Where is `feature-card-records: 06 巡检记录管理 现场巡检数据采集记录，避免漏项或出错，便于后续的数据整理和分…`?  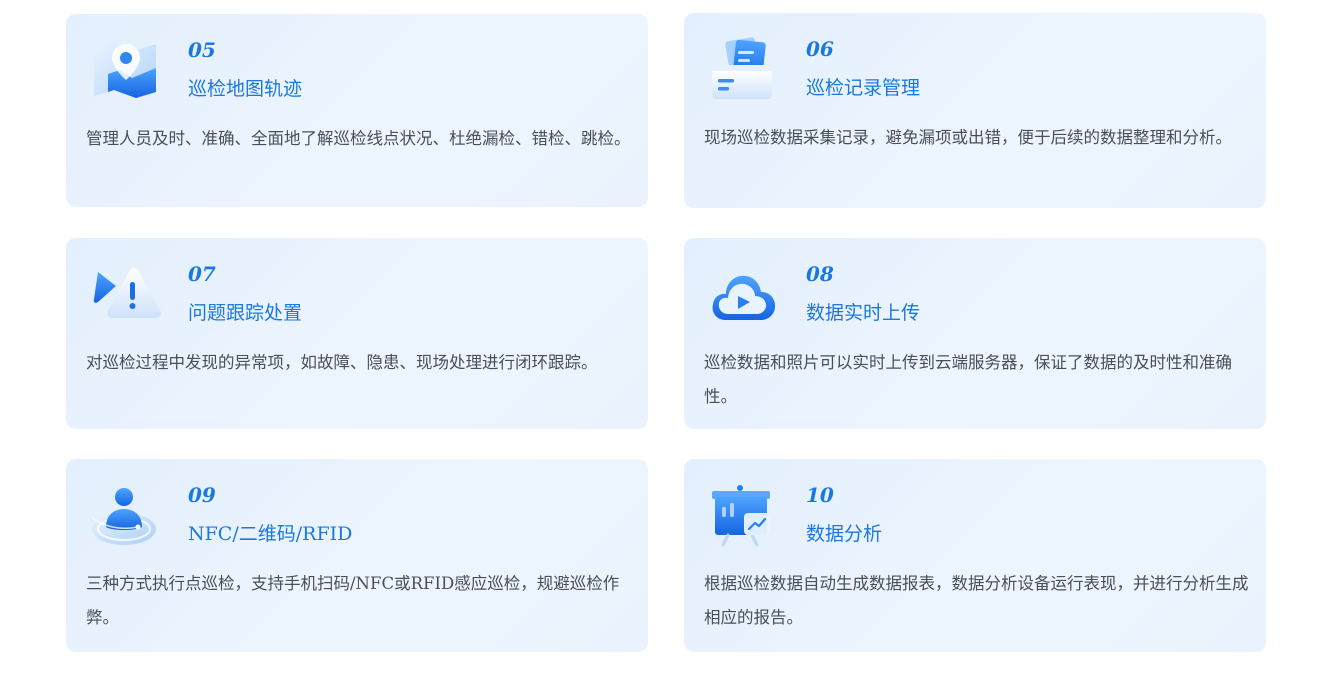
feature-card-records: 06 巡检记录管理 现场巡检数据采集记录，避免漏项或出错，便于后续的数据整理和分… is located at coordinates (975, 110).